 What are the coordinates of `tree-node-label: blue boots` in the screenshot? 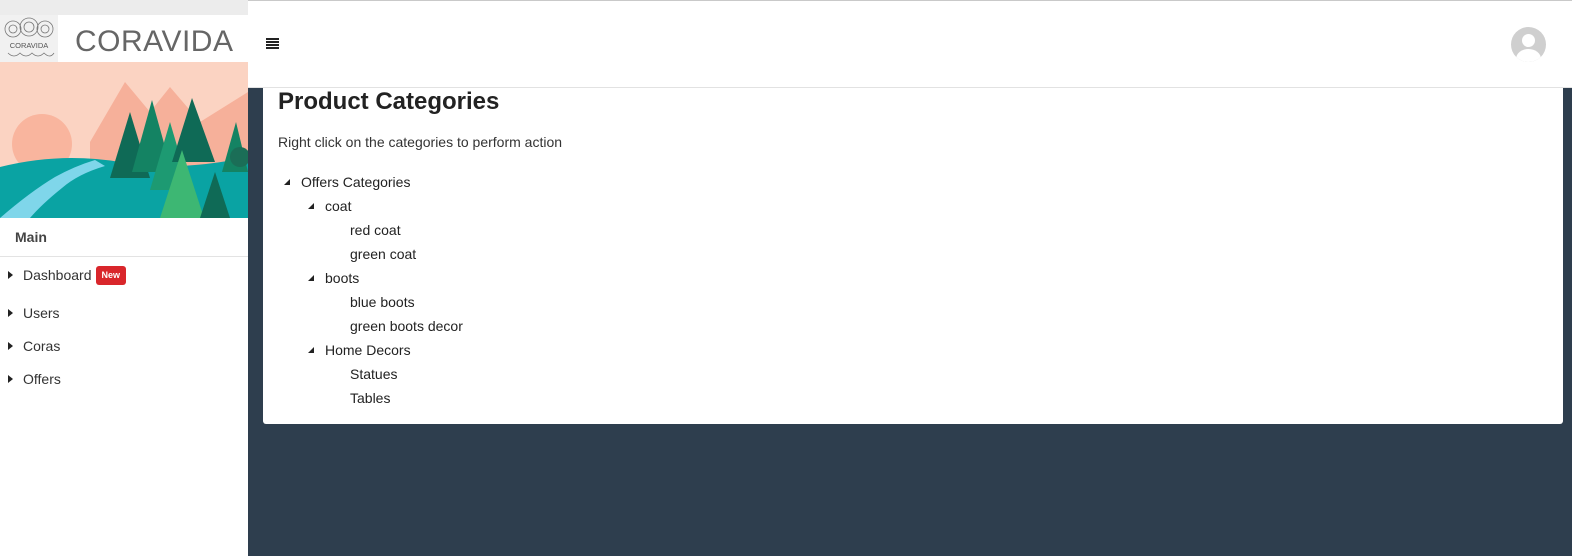 It's located at (382, 302).